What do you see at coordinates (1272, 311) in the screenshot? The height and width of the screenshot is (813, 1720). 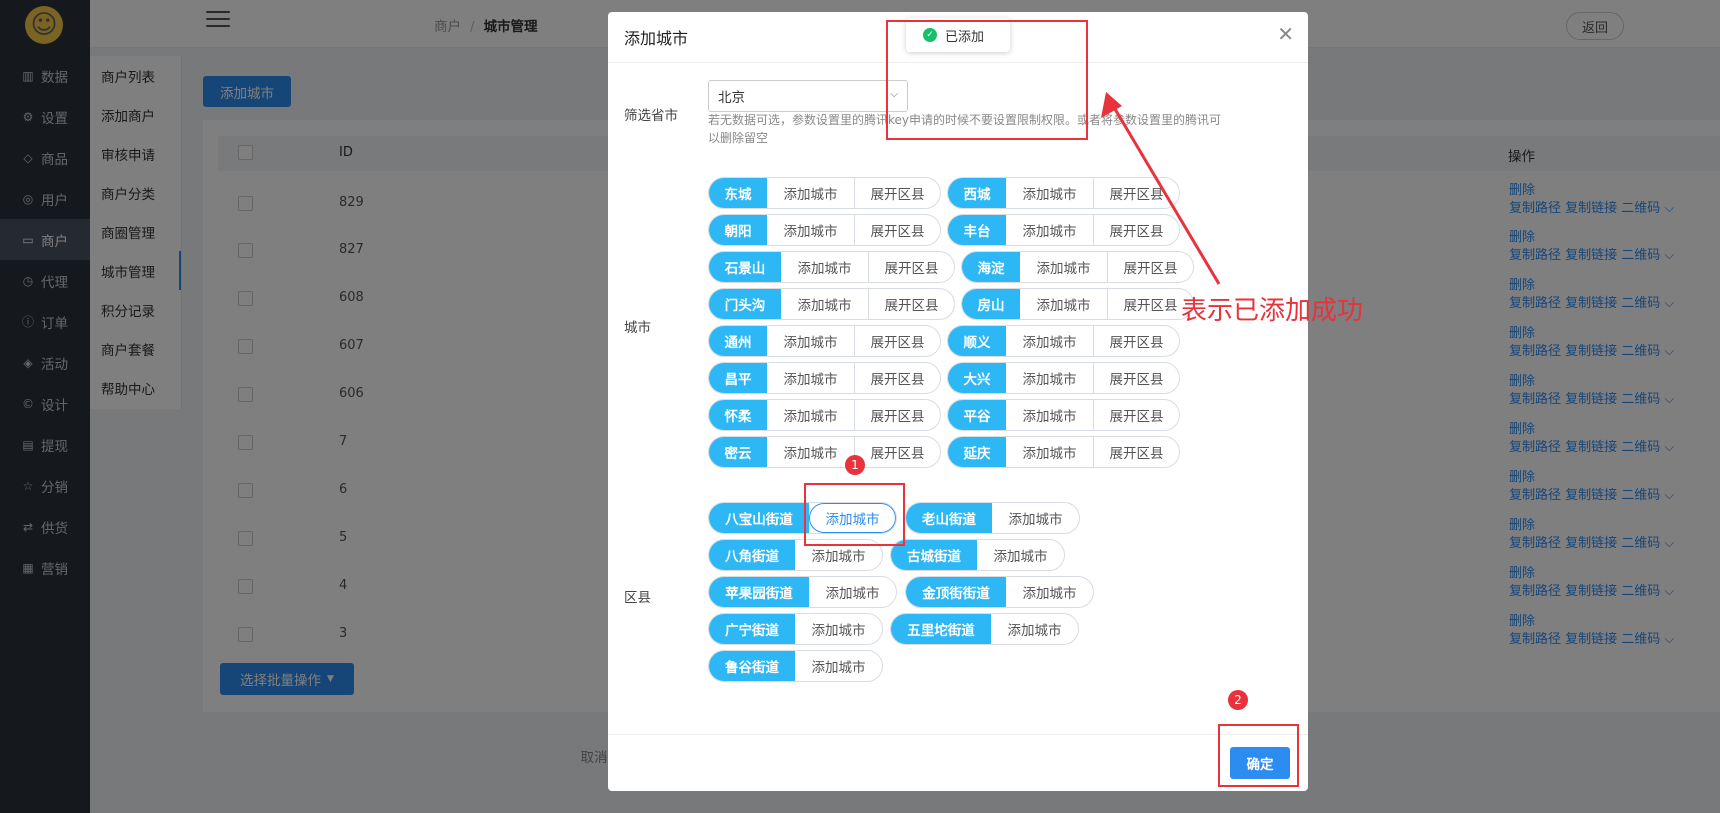 I see `annotation-note: 表示已添加成功` at bounding box center [1272, 311].